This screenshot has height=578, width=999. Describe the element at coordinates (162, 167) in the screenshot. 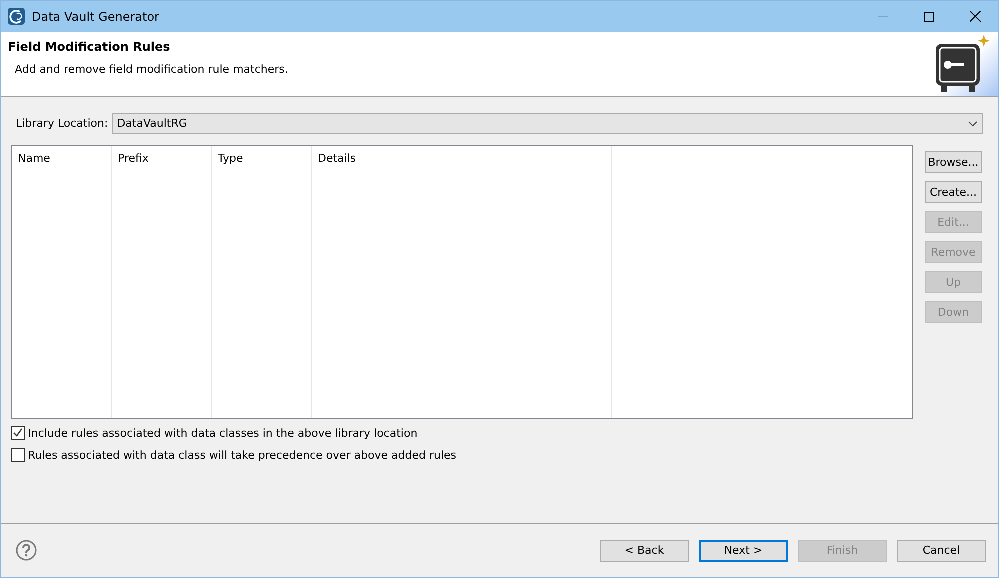

I see `column-header: Prefix` at that location.